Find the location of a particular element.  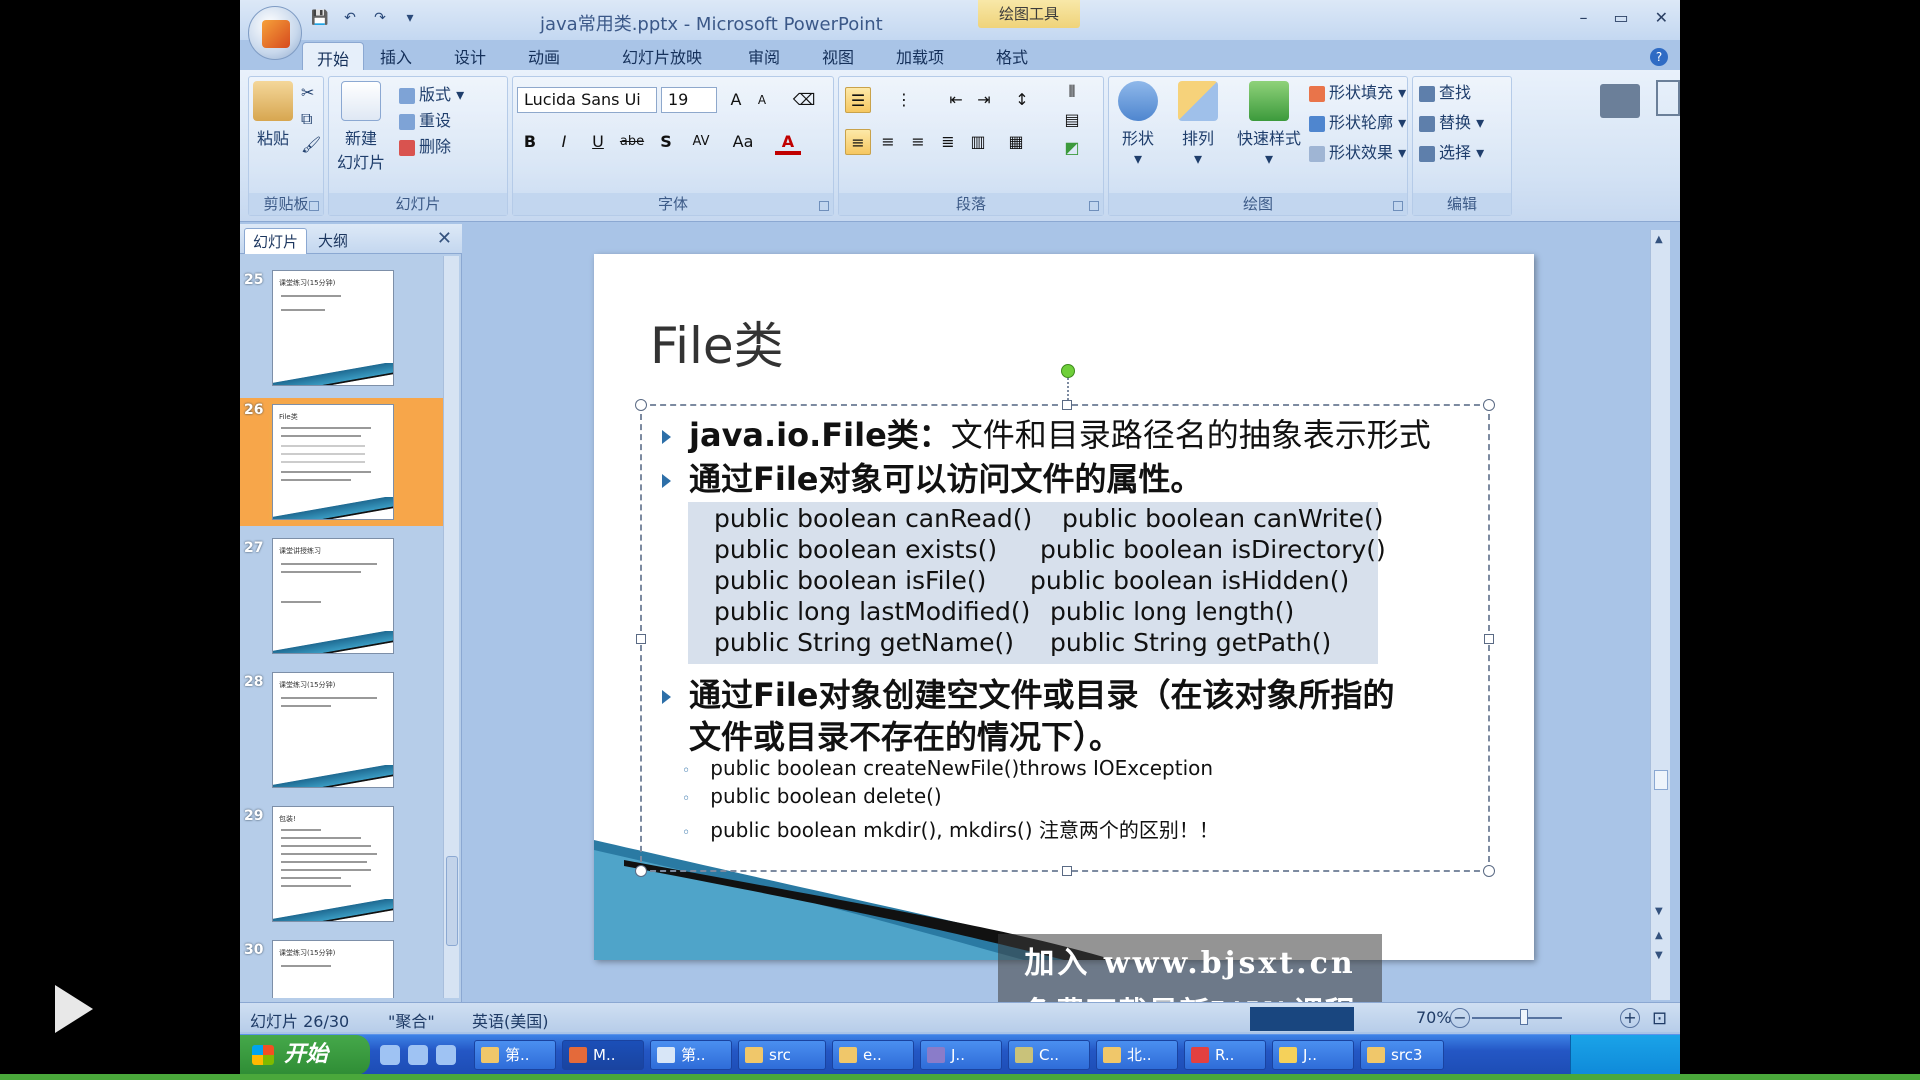

underline-button: U is located at coordinates (598, 142).